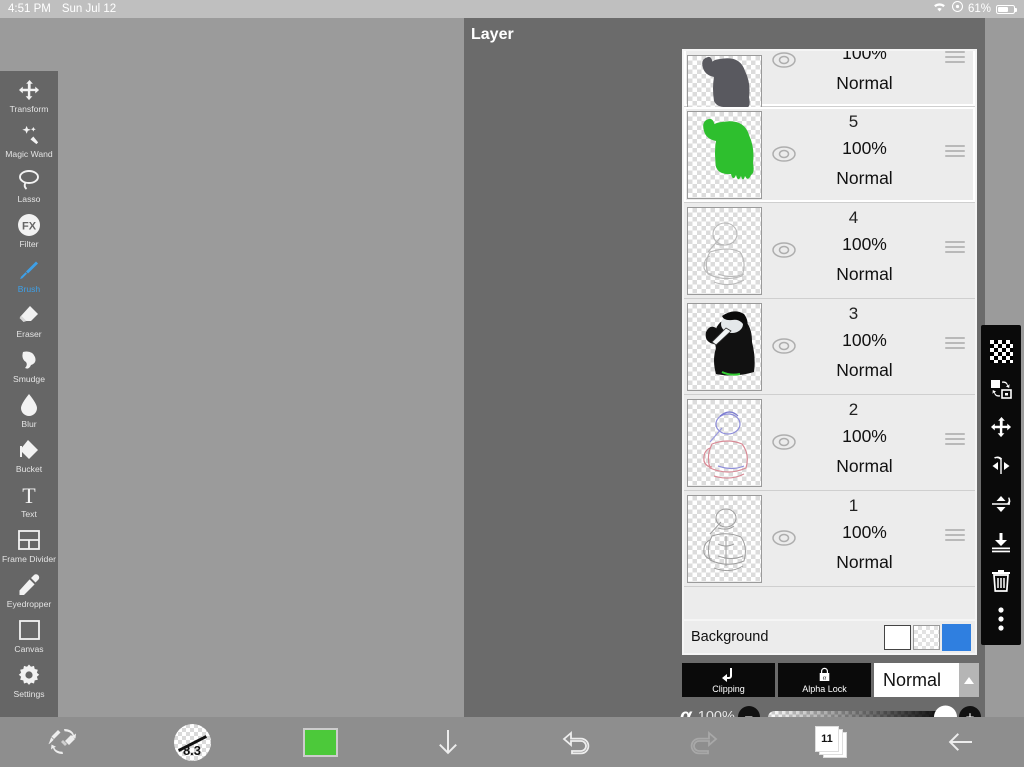 This screenshot has height=767, width=1024. What do you see at coordinates (912, 679) in the screenshot?
I see `blend-mode-value: Normal` at bounding box center [912, 679].